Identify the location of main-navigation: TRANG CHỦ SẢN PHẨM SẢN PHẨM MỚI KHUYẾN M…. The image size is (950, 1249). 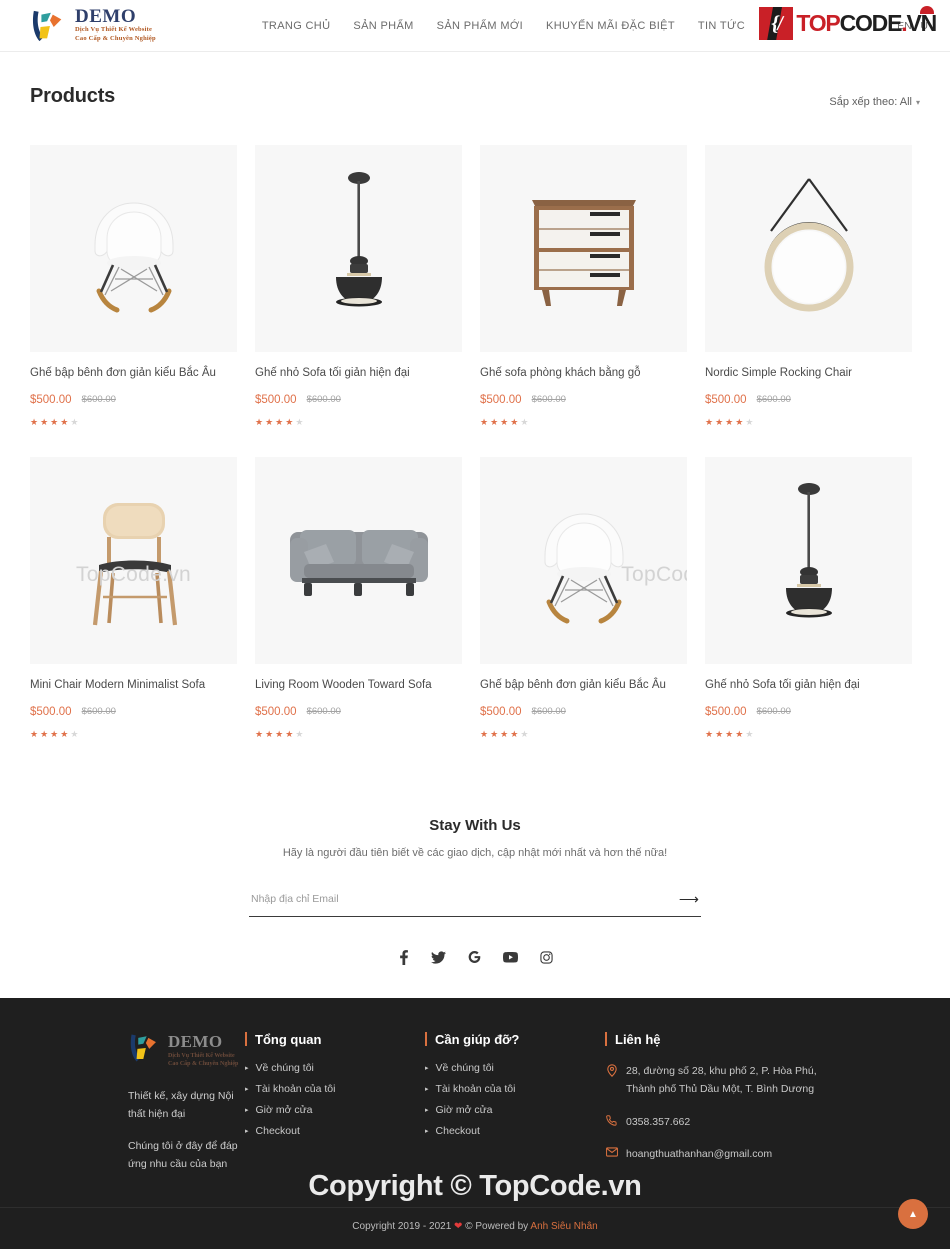
(488, 26).